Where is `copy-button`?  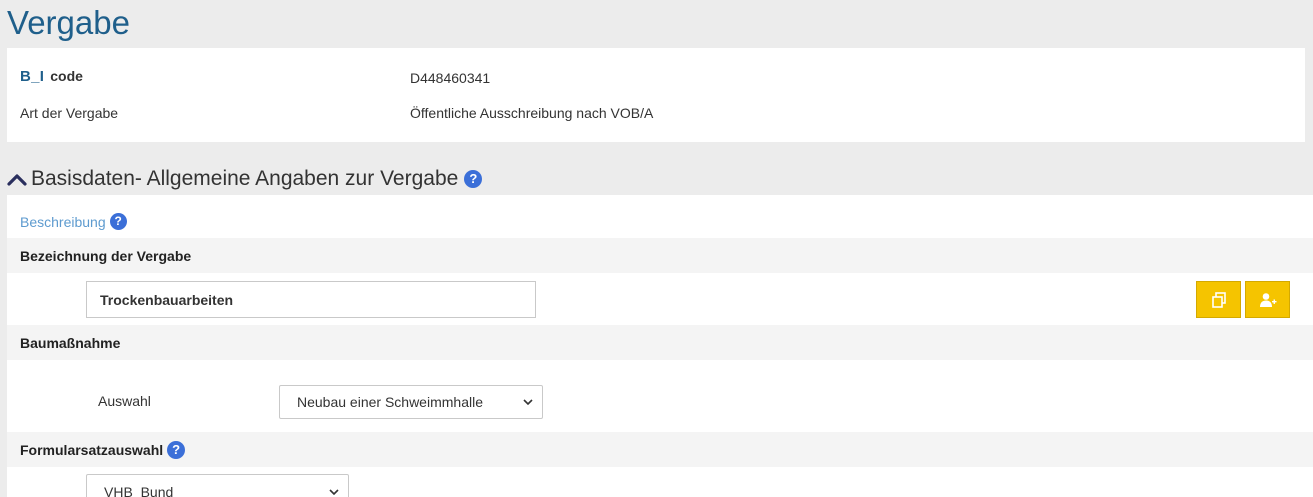
copy-button is located at coordinates (1218, 299).